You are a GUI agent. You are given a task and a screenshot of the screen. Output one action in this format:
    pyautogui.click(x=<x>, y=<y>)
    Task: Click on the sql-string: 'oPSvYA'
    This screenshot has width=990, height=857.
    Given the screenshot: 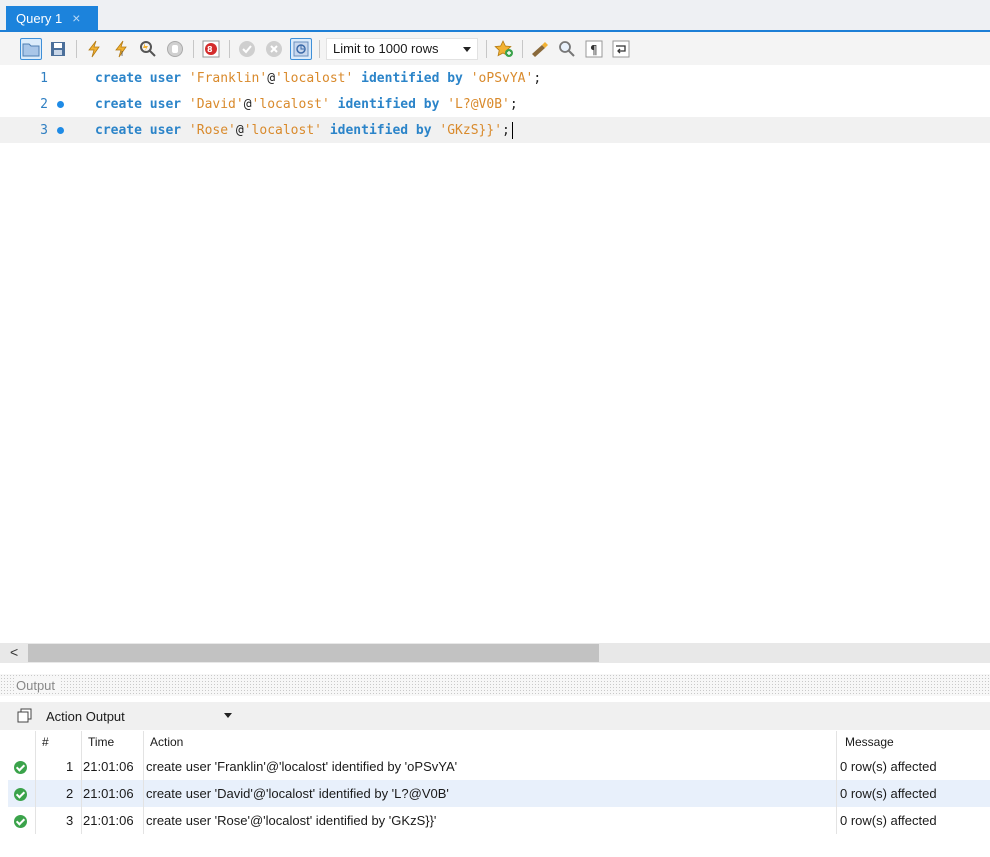 What is the action you would take?
    pyautogui.click(x=502, y=78)
    